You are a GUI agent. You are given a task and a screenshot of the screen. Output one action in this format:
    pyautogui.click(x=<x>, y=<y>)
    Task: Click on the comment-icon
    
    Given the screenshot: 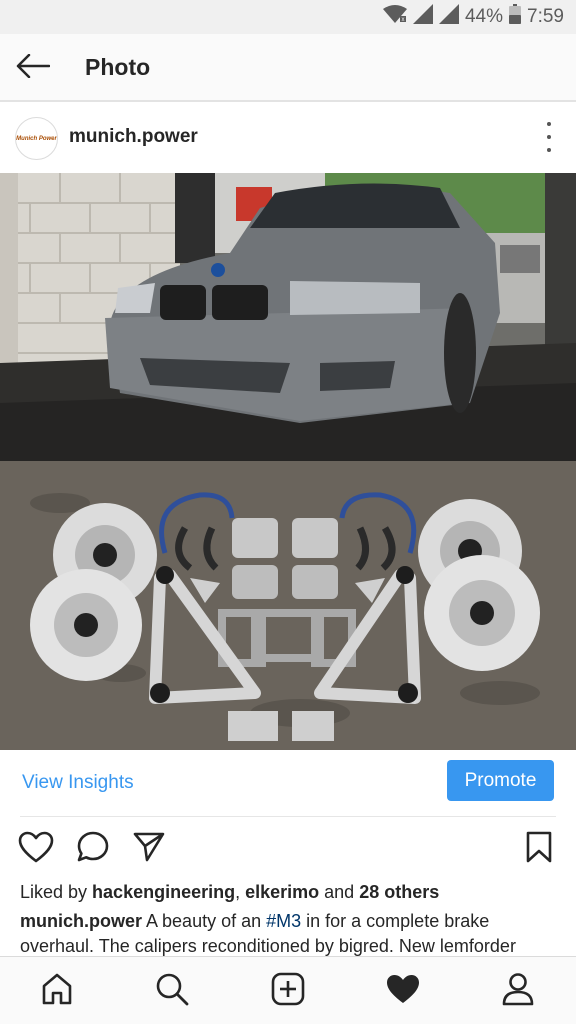 What is the action you would take?
    pyautogui.click(x=93, y=849)
    